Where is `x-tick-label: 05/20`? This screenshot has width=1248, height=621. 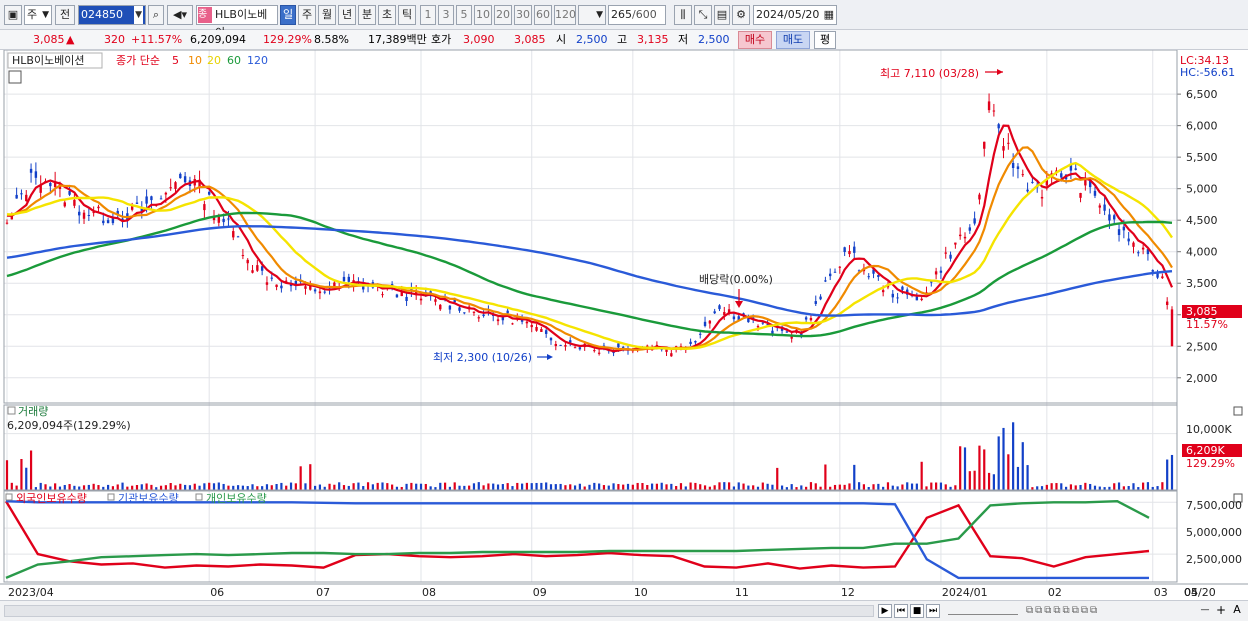 x-tick-label: 05/20 is located at coordinates (1200, 592).